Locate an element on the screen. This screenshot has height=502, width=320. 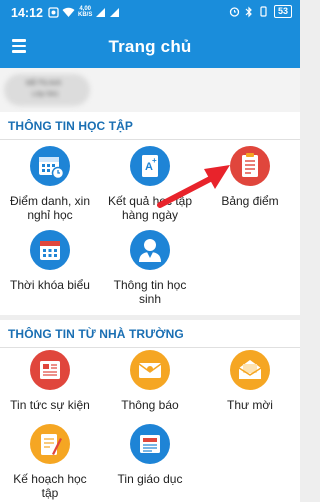
student-icon is located at coordinates (150, 250).